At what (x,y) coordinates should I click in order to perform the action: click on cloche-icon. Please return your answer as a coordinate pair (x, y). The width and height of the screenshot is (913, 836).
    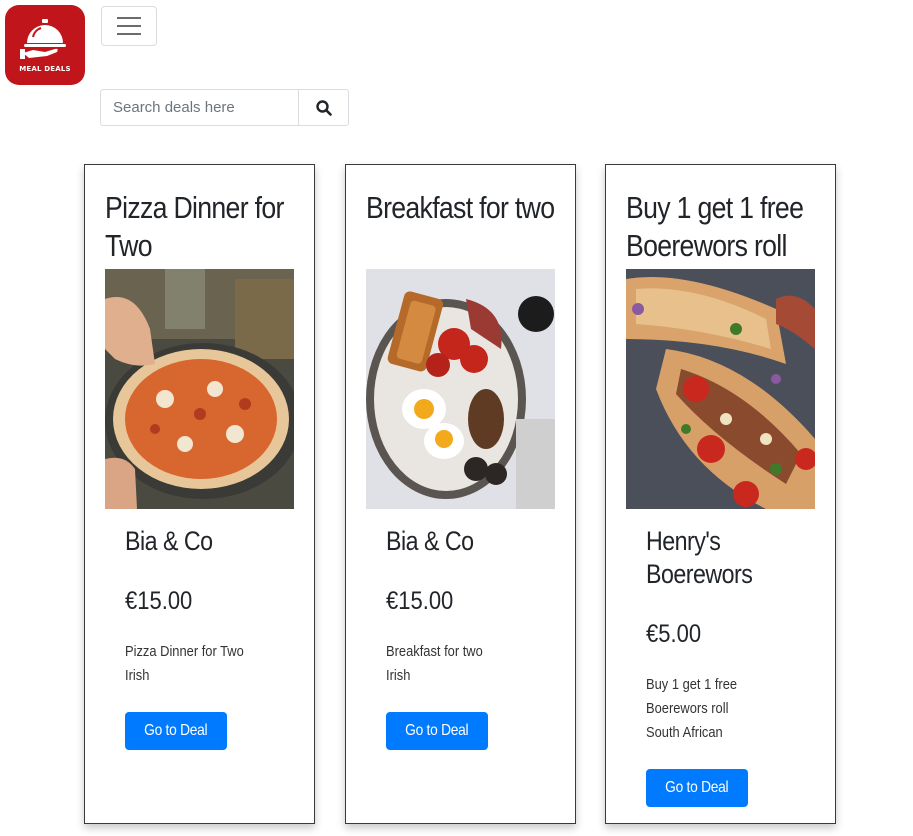
    Looking at the image, I should click on (43, 39).